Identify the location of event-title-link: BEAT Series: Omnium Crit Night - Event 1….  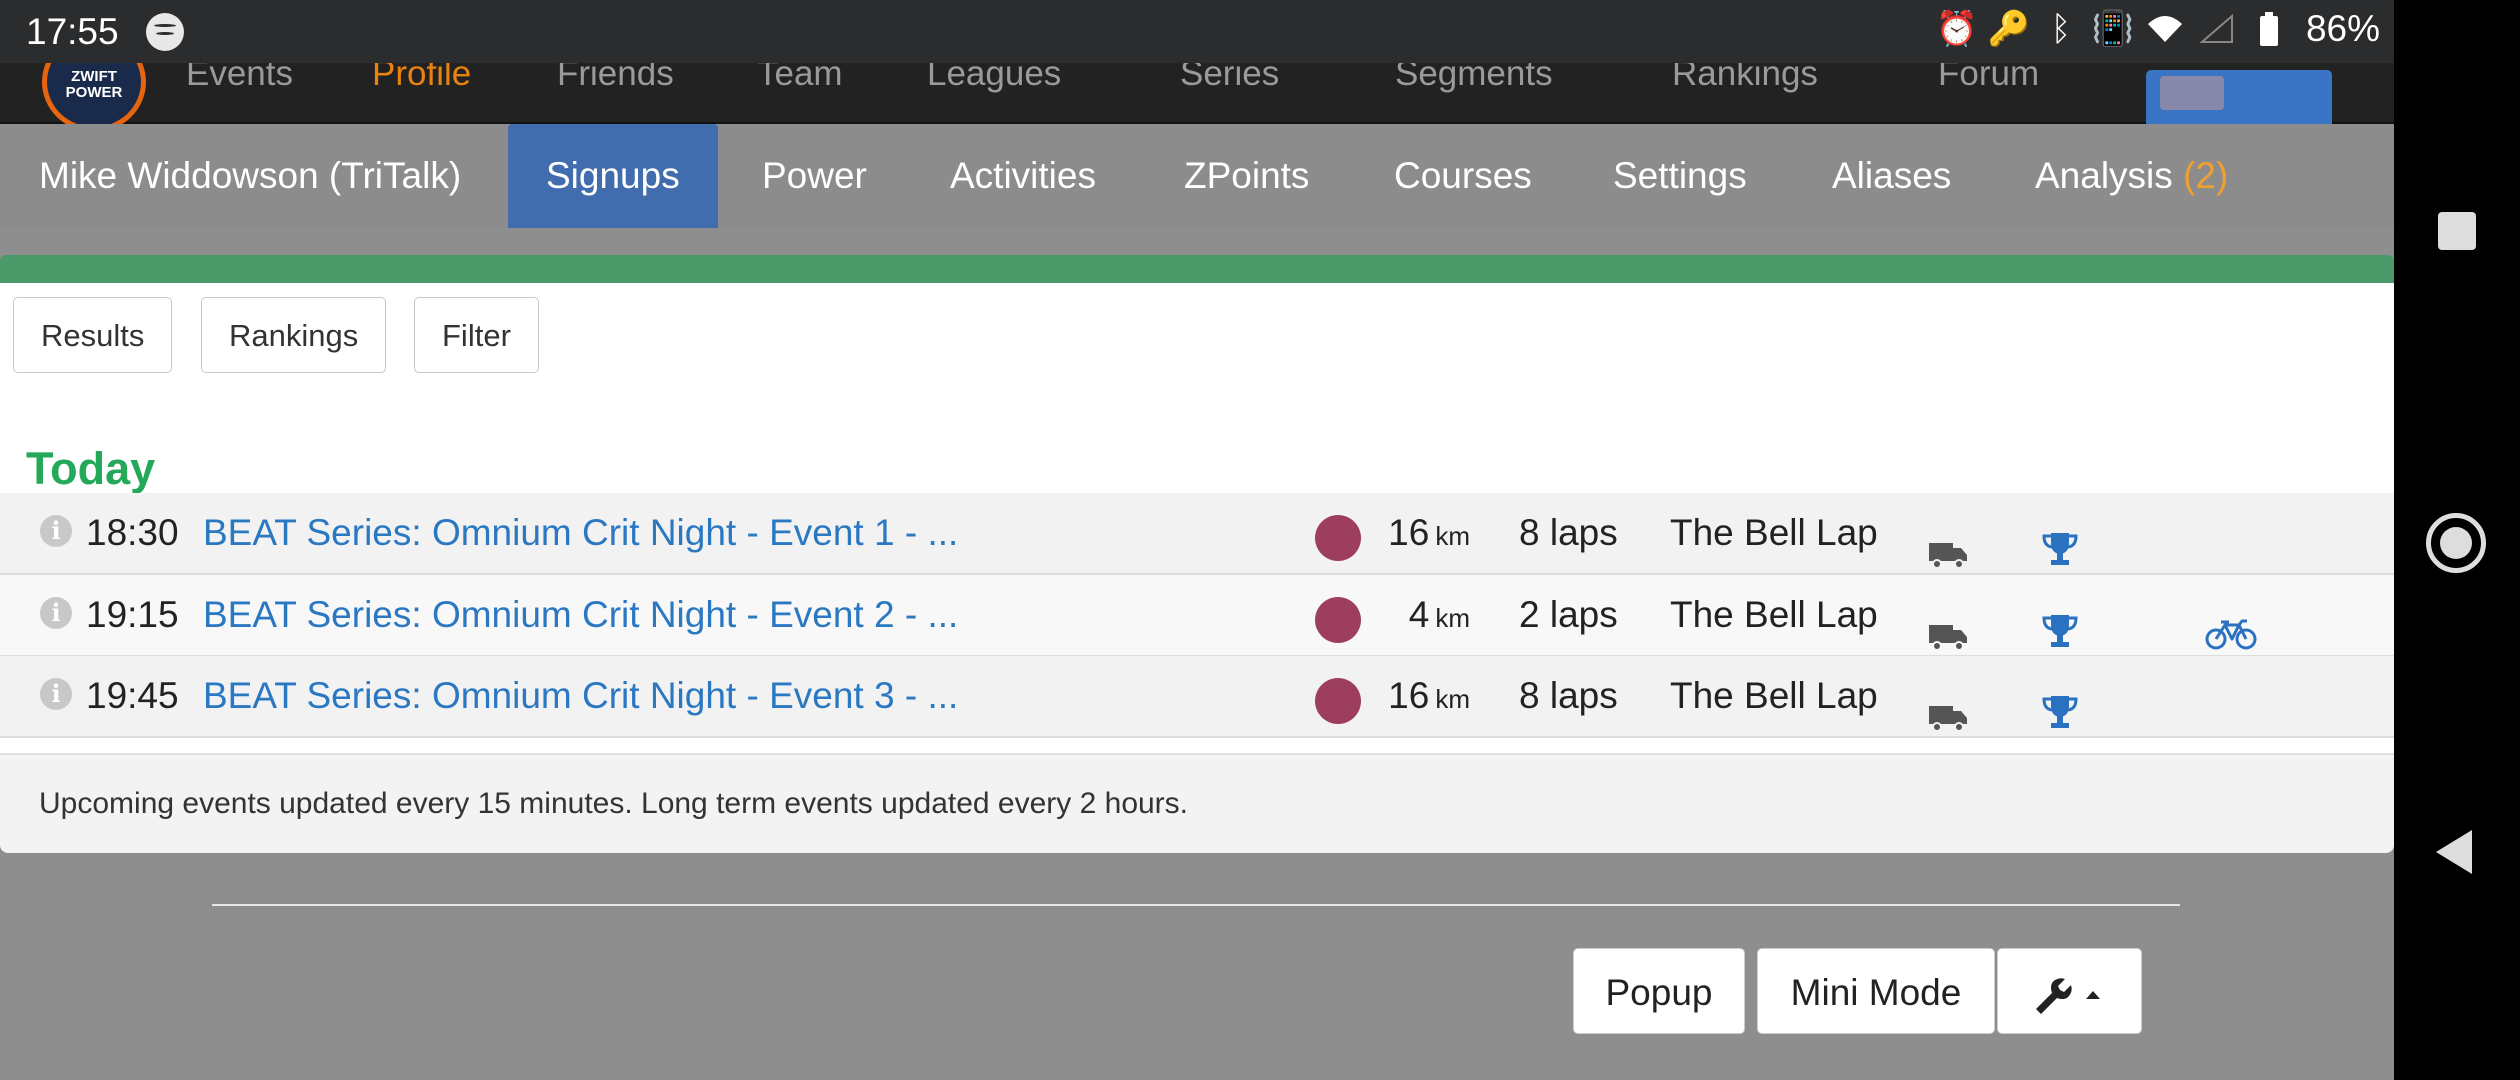
(580, 533).